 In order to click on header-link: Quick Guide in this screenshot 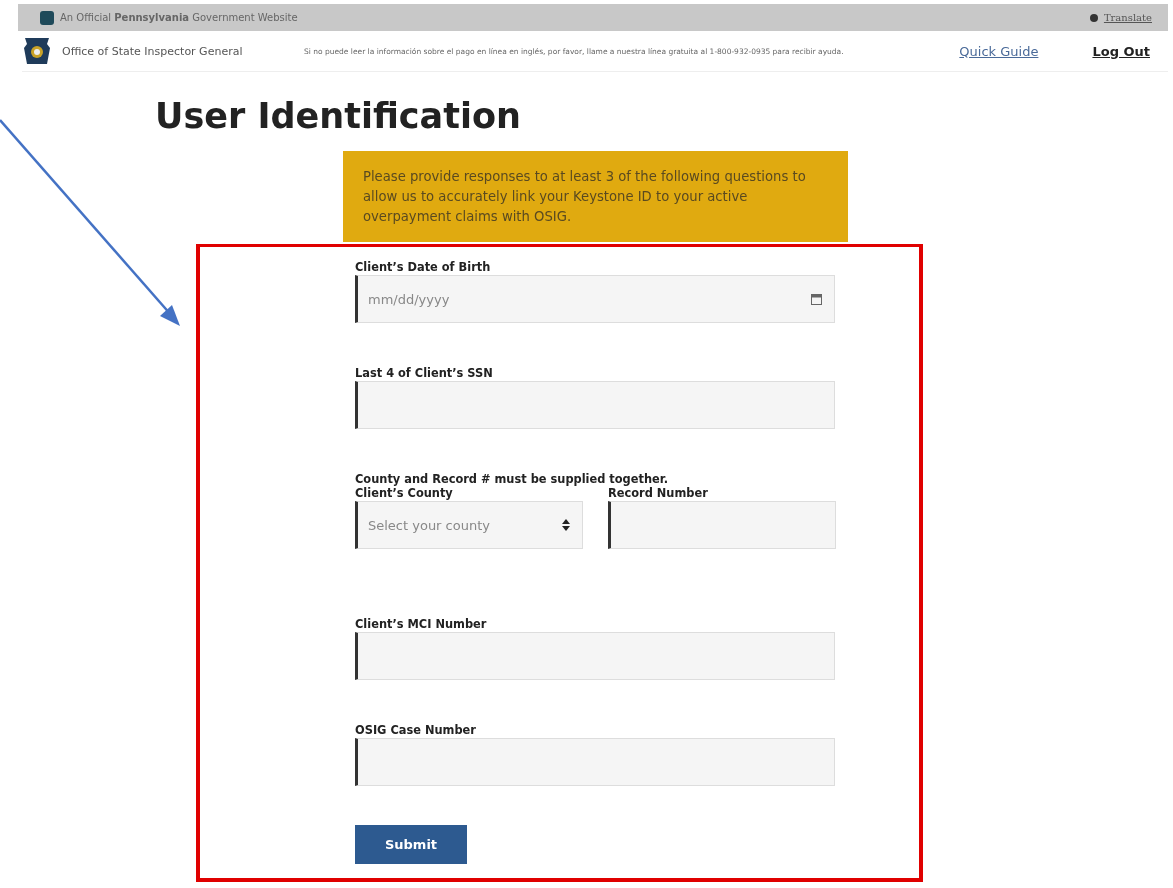, I will do `click(999, 51)`.